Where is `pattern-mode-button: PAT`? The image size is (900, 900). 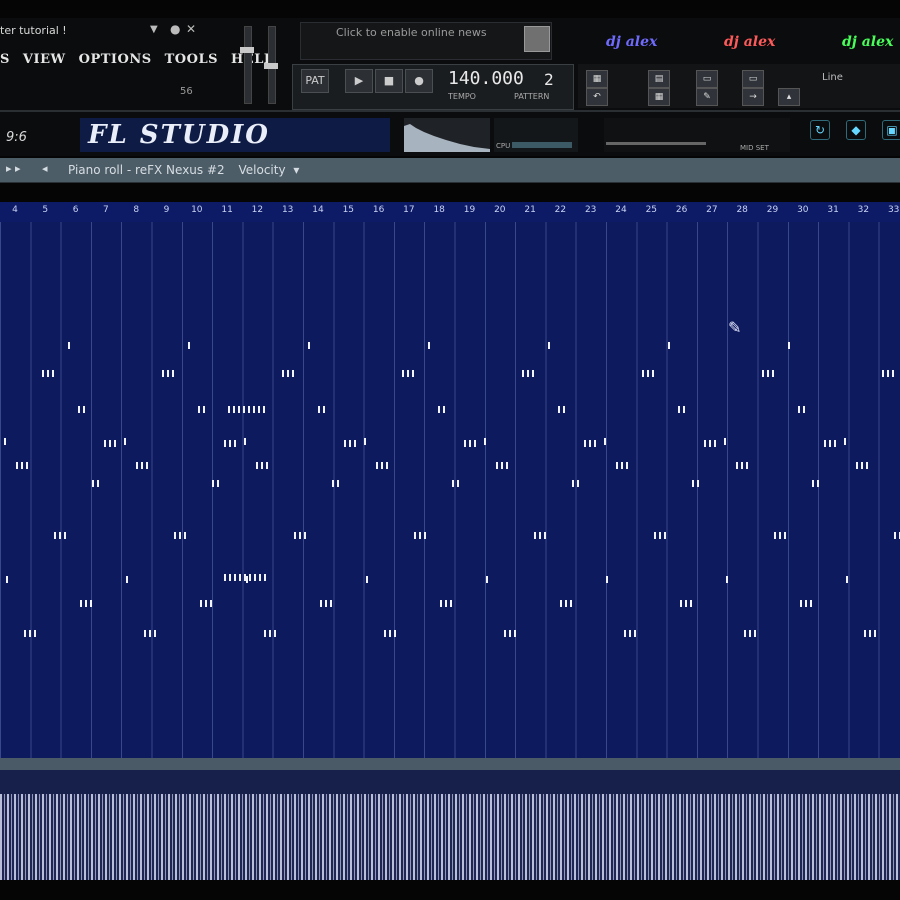
pattern-mode-button: PAT is located at coordinates (315, 81).